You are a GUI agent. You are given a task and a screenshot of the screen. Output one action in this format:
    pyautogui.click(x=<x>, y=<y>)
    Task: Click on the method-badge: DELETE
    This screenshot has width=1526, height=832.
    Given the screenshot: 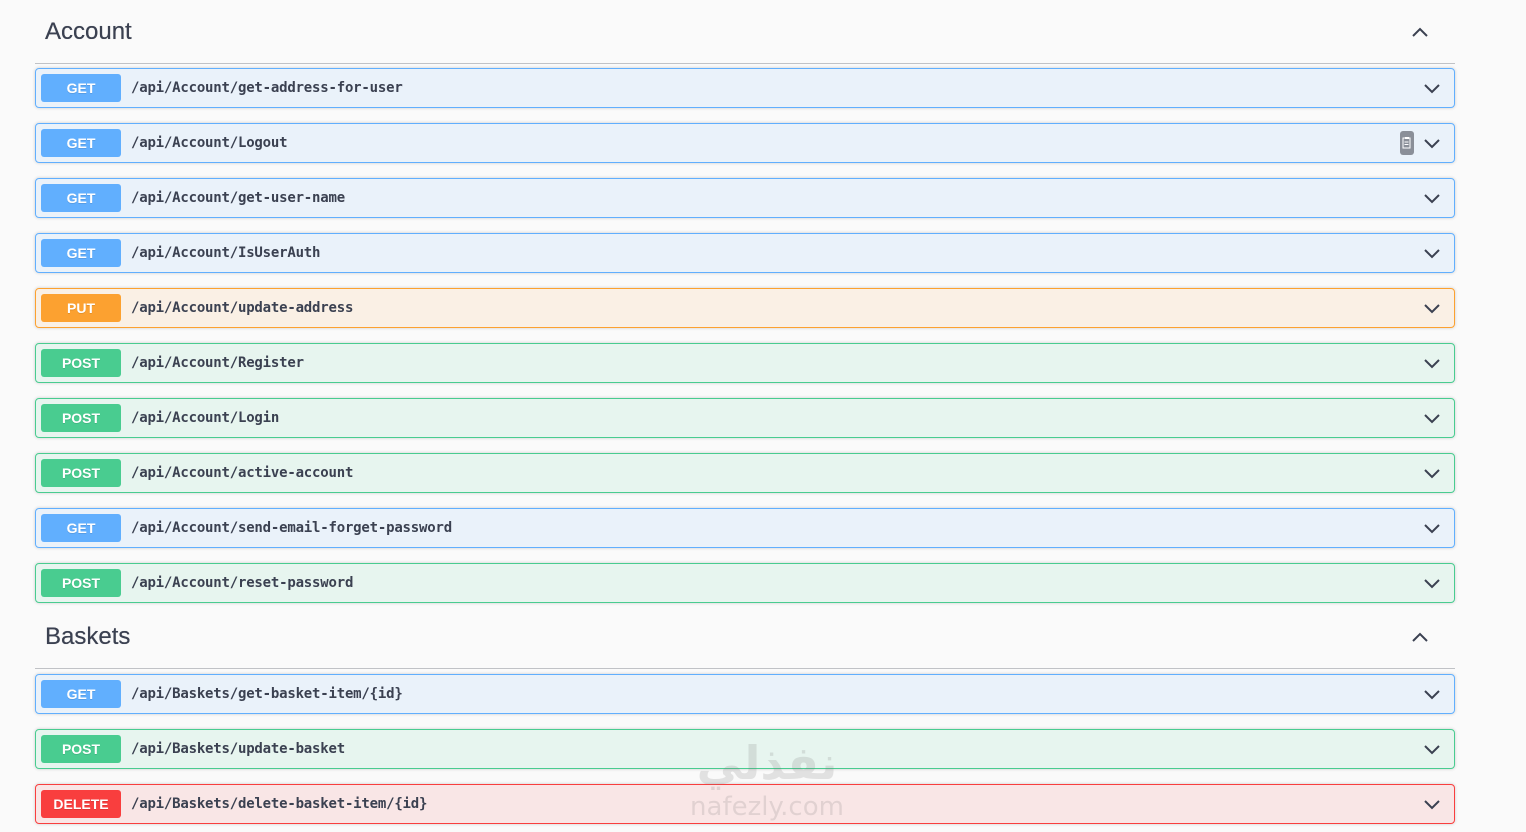 What is the action you would take?
    pyautogui.click(x=81, y=804)
    